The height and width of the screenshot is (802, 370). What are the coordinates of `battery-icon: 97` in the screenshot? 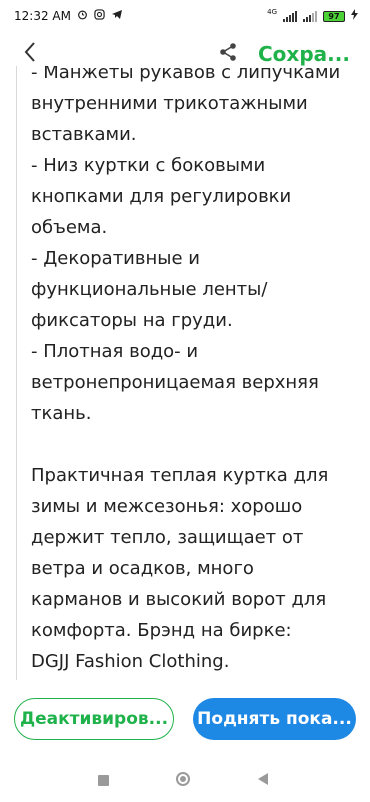 It's located at (334, 16).